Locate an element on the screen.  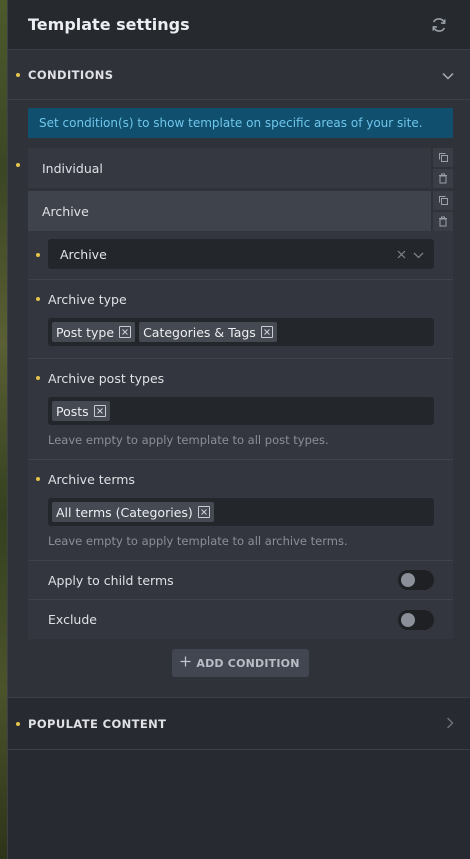
archive-post-types-input: Posts is located at coordinates (241, 411).